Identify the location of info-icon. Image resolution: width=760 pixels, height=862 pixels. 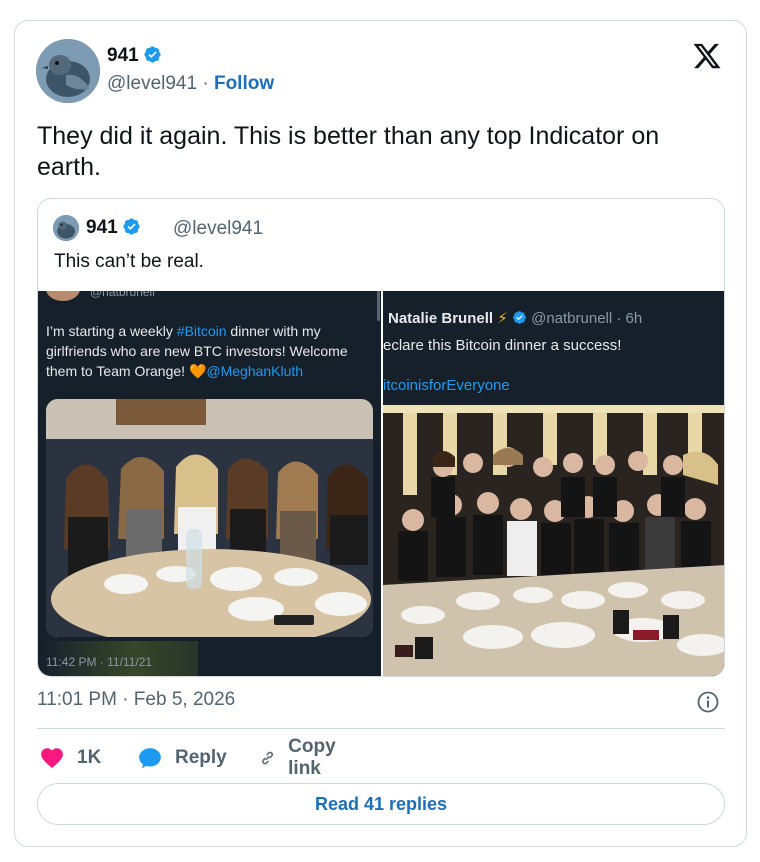
(708, 702).